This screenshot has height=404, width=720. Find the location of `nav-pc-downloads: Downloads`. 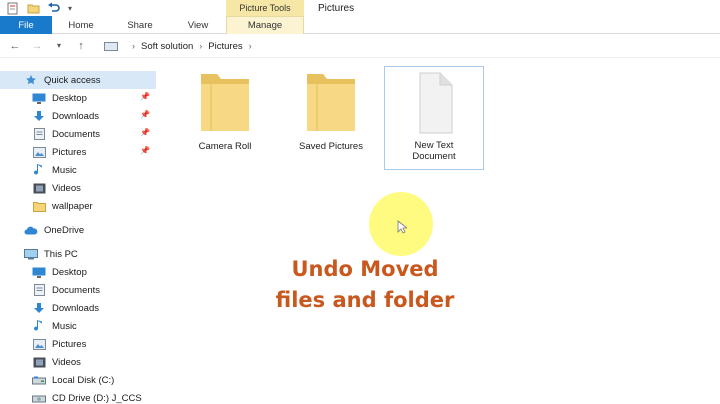

nav-pc-downloads: Downloads is located at coordinates (78, 308).